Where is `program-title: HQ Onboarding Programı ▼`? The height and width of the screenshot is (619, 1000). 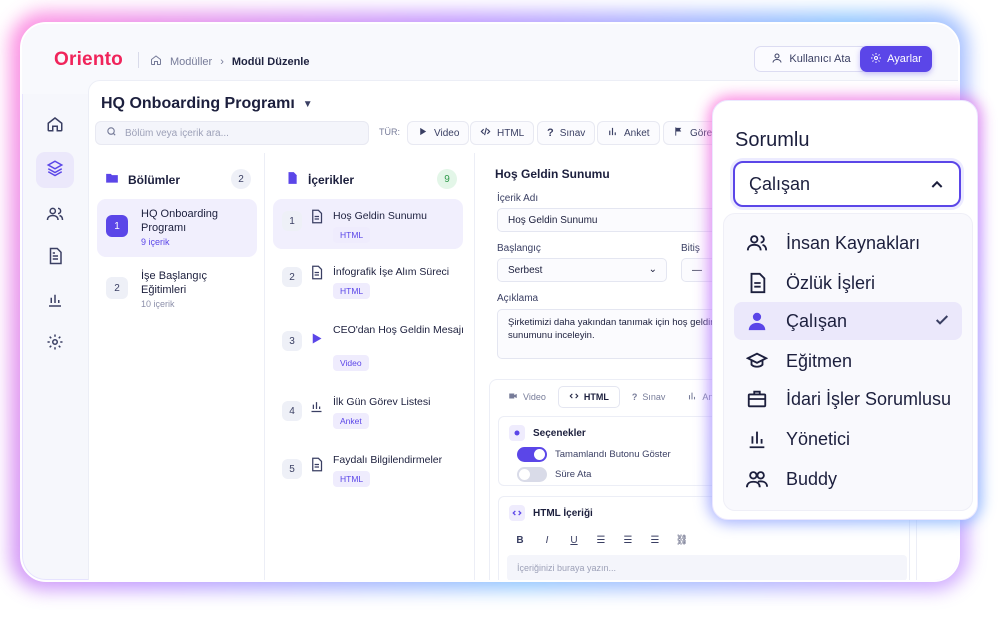 program-title: HQ Onboarding Programı ▼ is located at coordinates (207, 104).